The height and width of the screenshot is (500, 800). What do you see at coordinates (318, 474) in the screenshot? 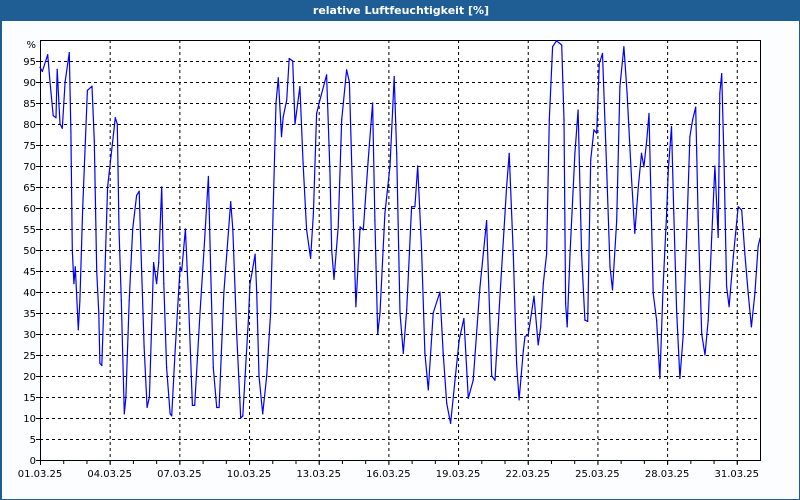
I see `x-tick-label: 13.03.25` at bounding box center [318, 474].